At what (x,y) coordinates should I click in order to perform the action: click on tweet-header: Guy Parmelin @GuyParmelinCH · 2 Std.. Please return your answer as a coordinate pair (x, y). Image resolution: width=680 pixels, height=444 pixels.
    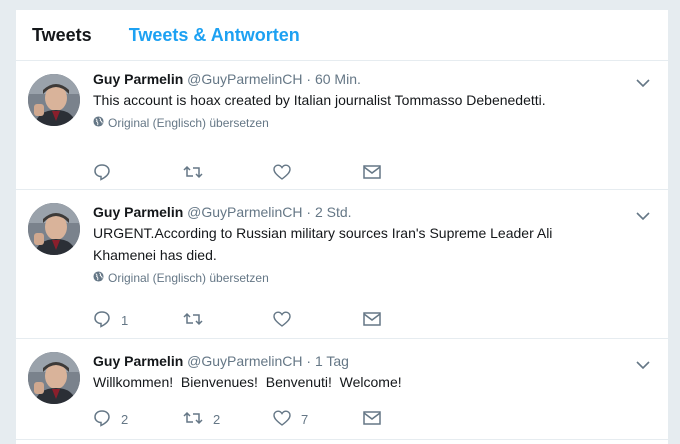
    Looking at the image, I should click on (360, 212).